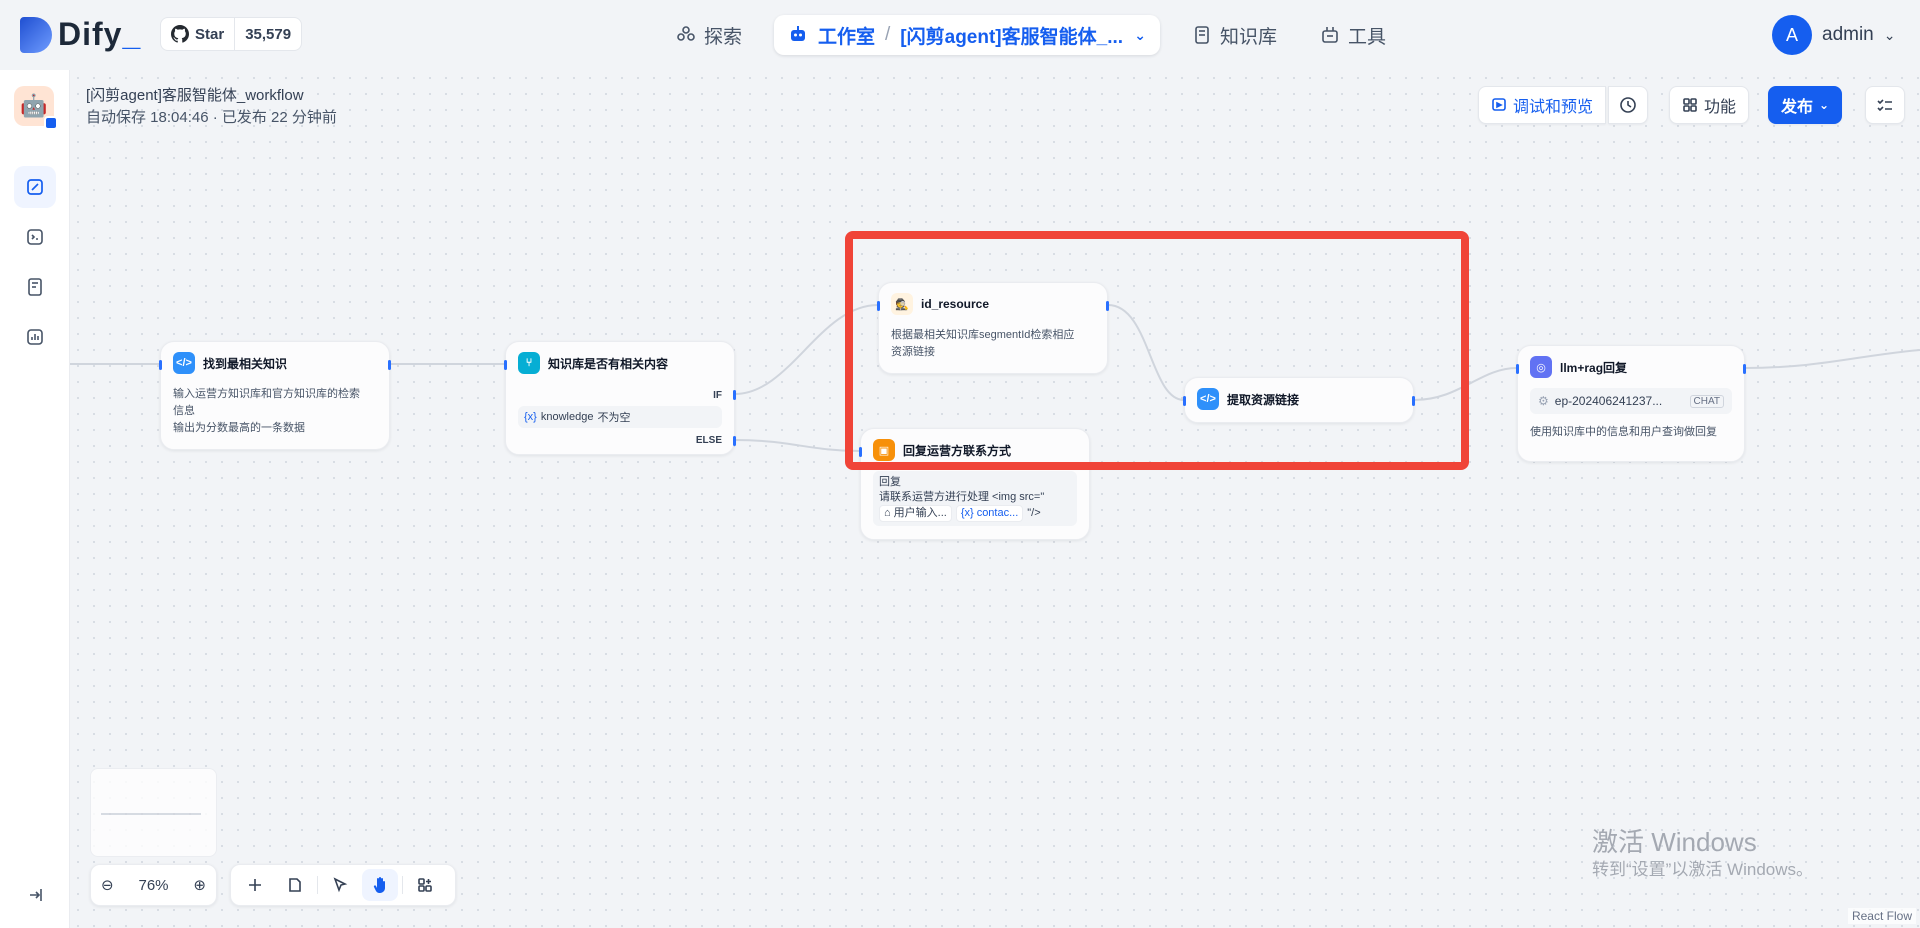 Image resolution: width=1920 pixels, height=928 pixels. Describe the element at coordinates (1202, 35) in the screenshot. I see `book-icon` at that location.